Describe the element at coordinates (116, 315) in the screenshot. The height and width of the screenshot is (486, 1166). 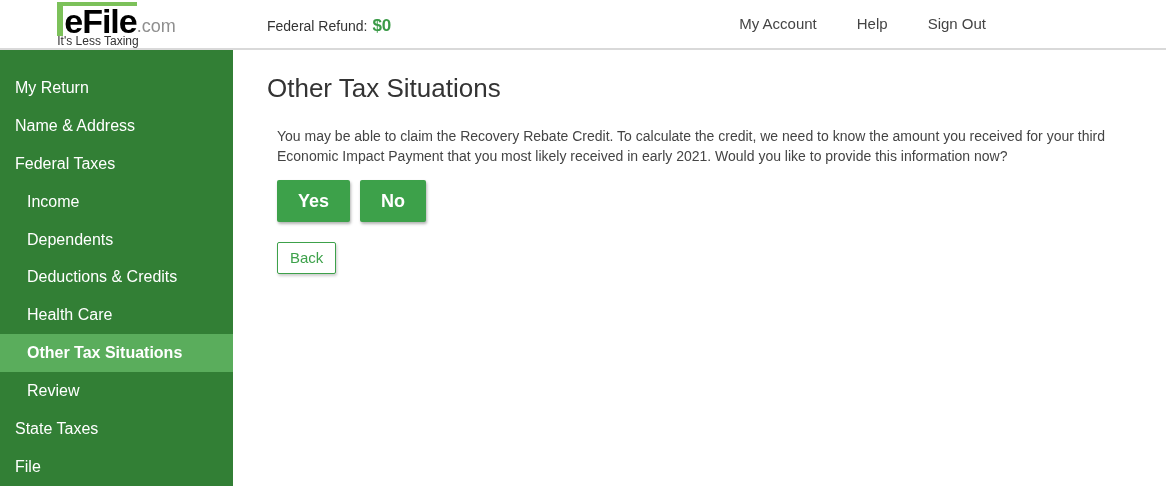
I see `sidebar-item: Health Care` at that location.